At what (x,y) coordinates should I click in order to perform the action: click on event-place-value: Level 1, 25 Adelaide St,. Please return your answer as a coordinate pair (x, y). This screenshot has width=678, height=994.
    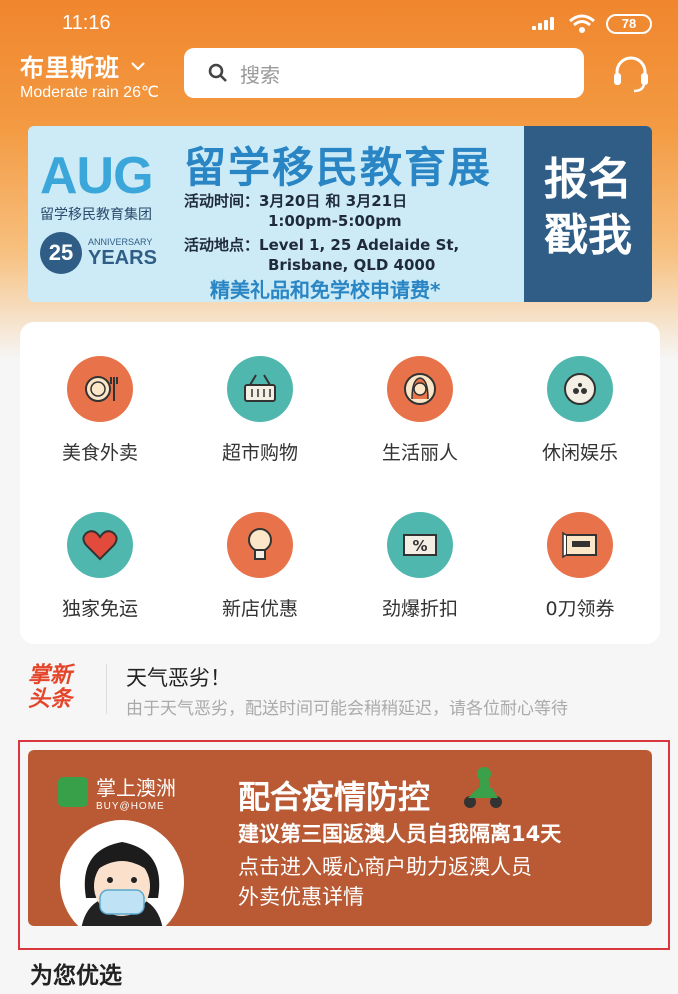
    Looking at the image, I should click on (359, 245).